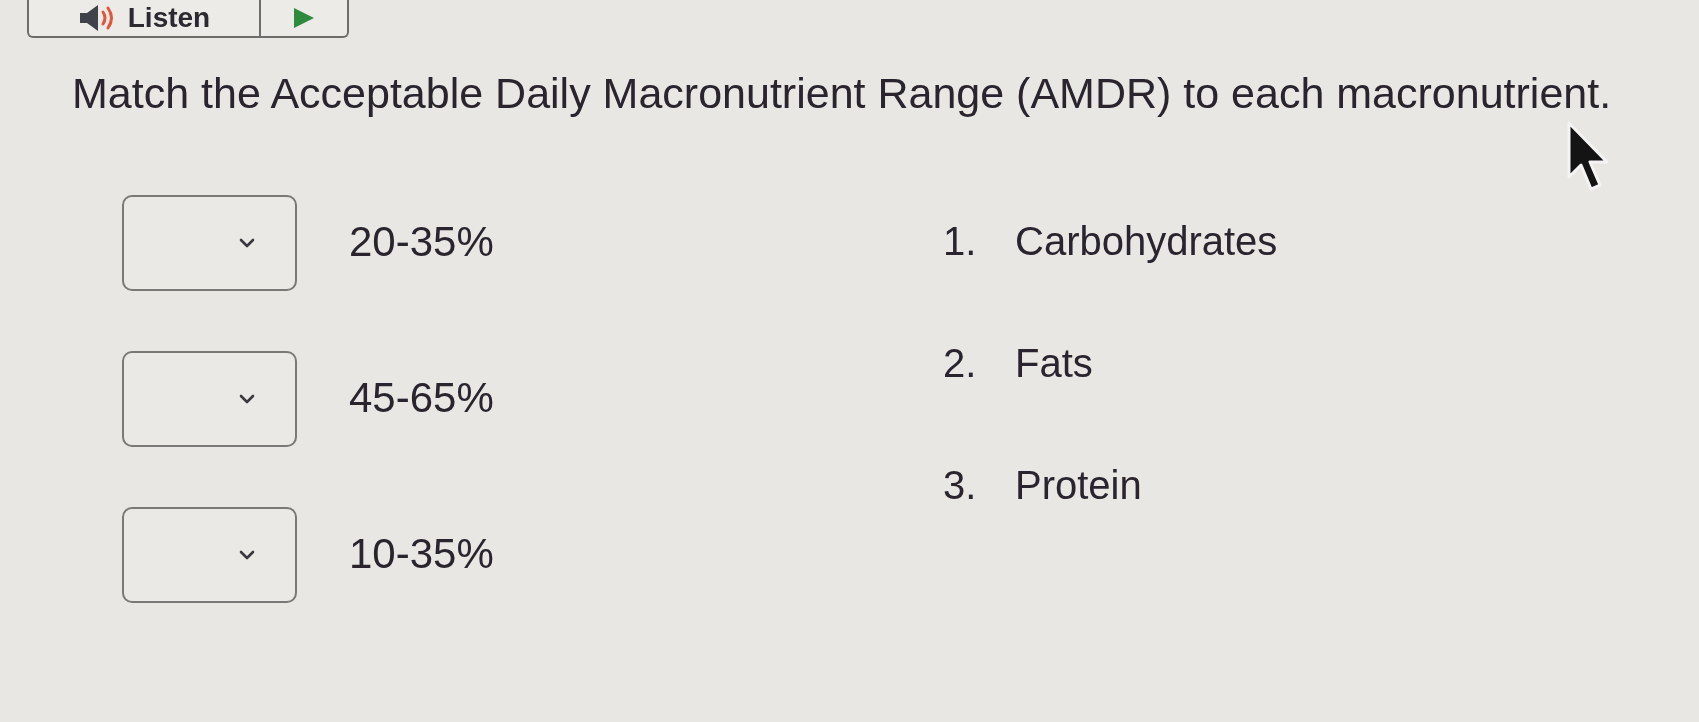 Image resolution: width=1699 pixels, height=722 pixels. What do you see at coordinates (960, 241) in the screenshot?
I see `item-number: 1.` at bounding box center [960, 241].